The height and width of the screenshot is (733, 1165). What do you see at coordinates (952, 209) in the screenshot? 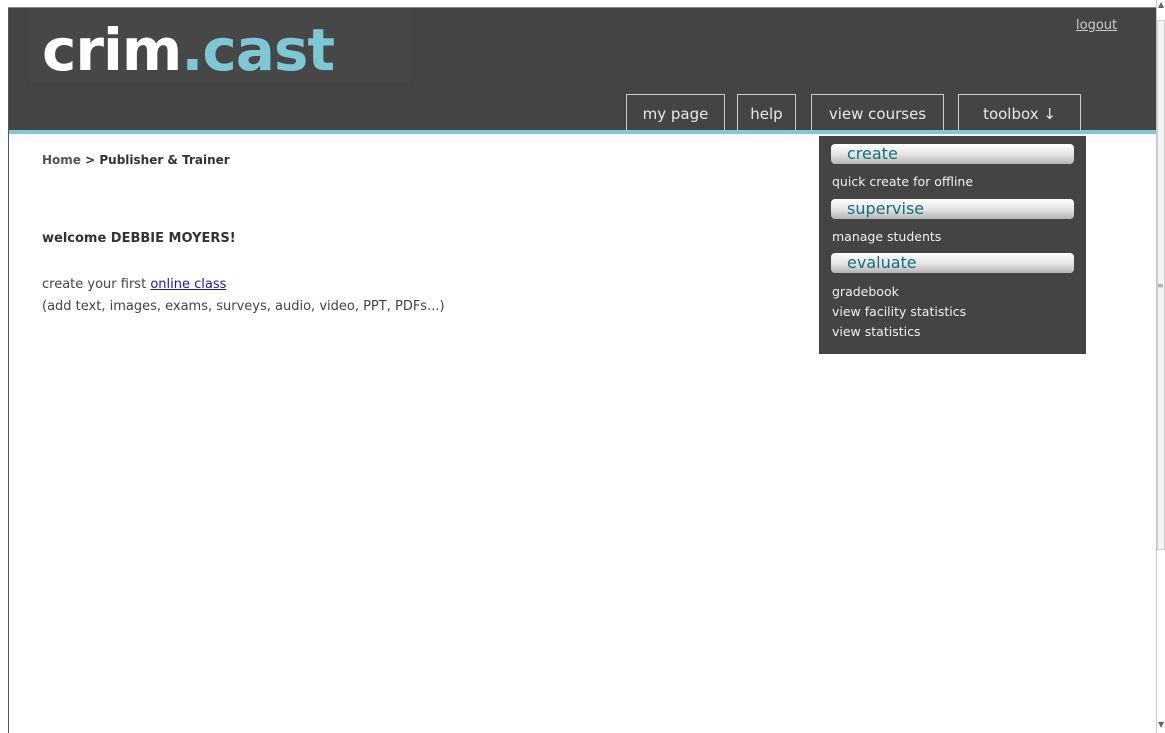
I see `menu-section-supervise-header: supervise` at bounding box center [952, 209].